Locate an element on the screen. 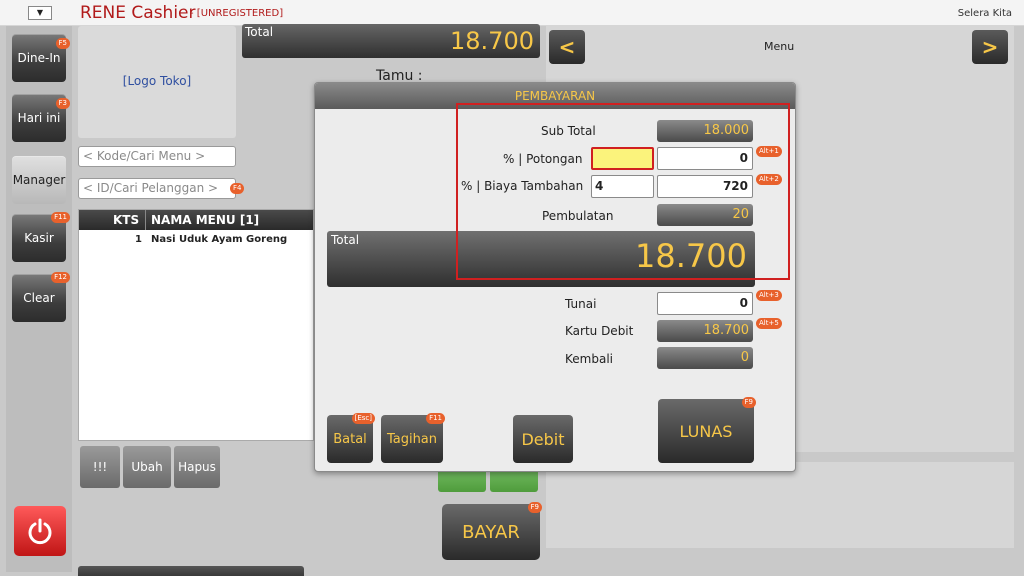  bayar-button: BAYAR F9 is located at coordinates (492, 531).